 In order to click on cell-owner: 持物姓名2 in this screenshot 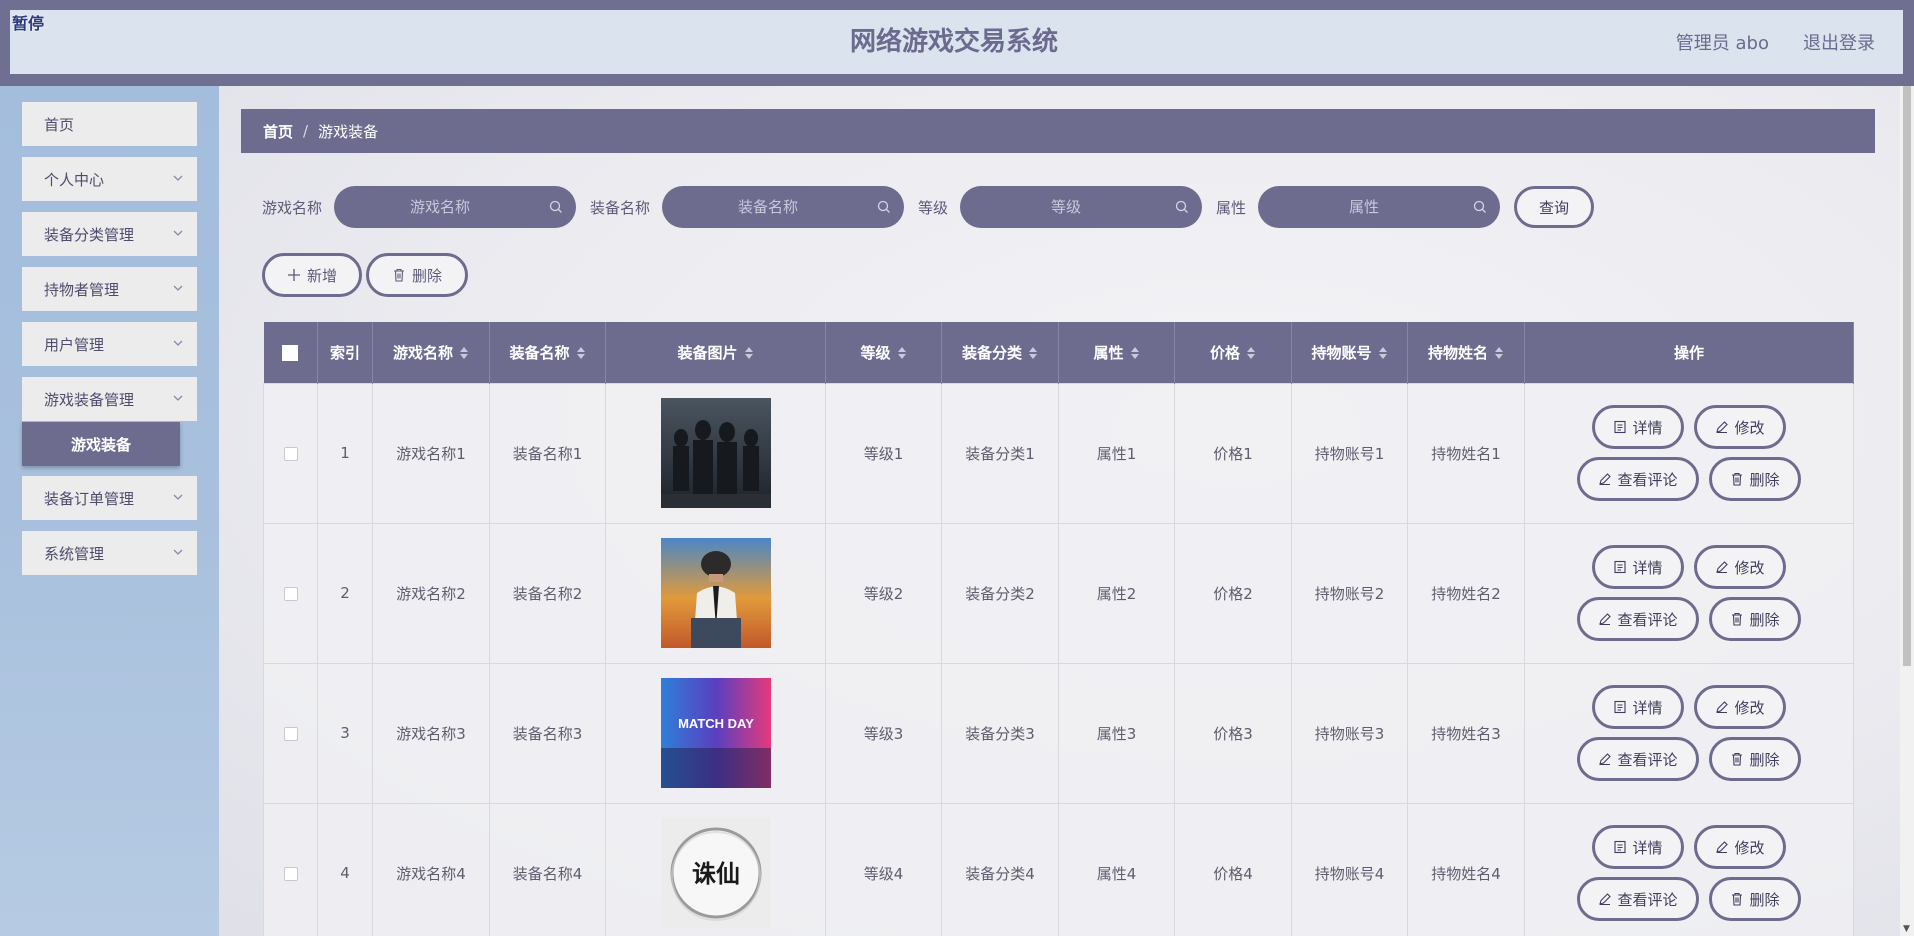, I will do `click(1466, 593)`.